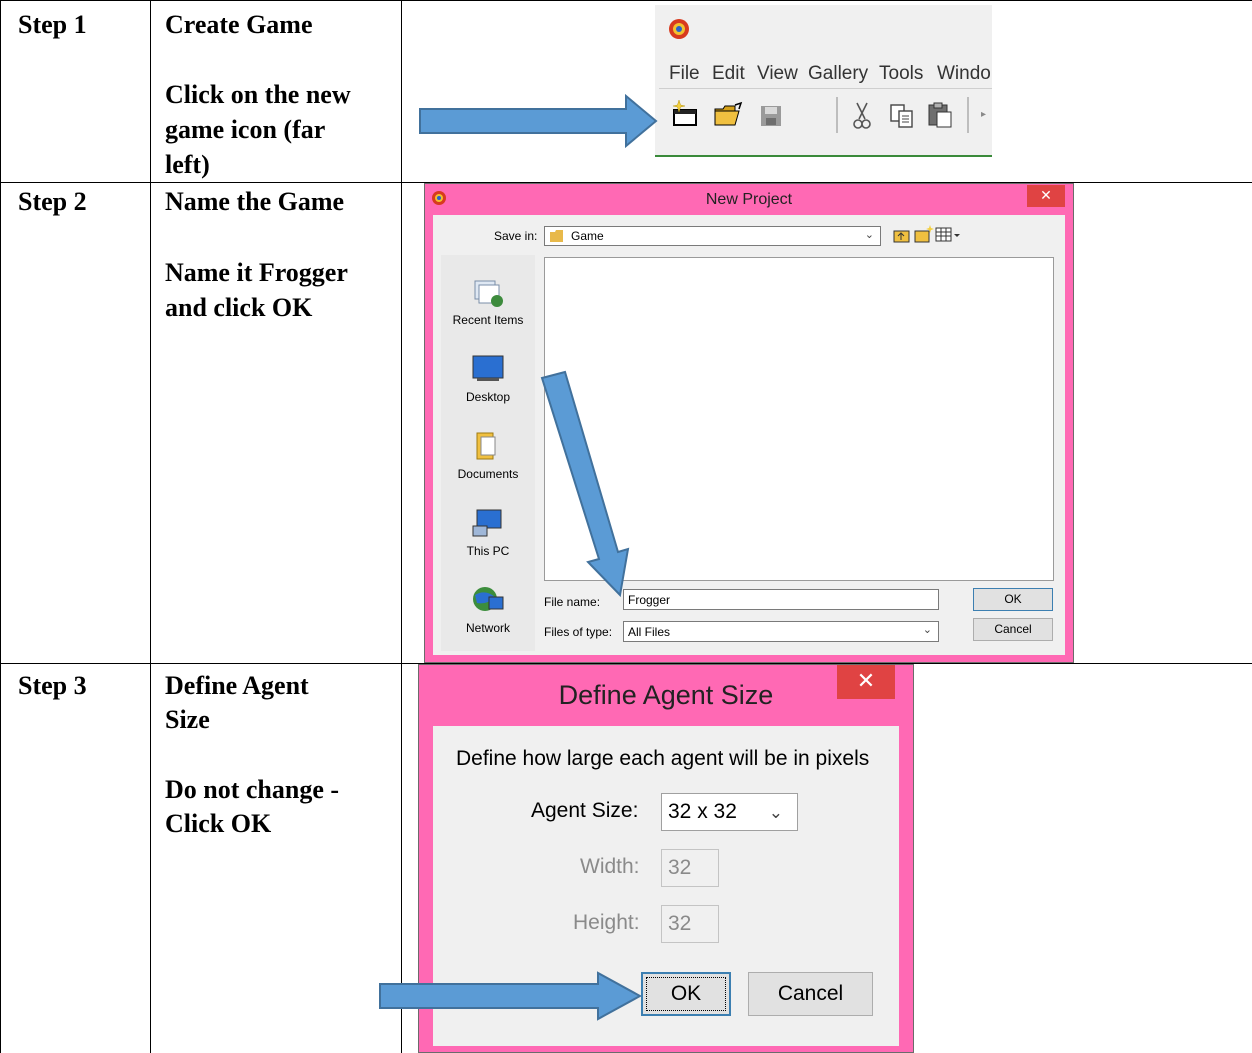  What do you see at coordinates (626, 0) in the screenshot?
I see `table-border-top` at bounding box center [626, 0].